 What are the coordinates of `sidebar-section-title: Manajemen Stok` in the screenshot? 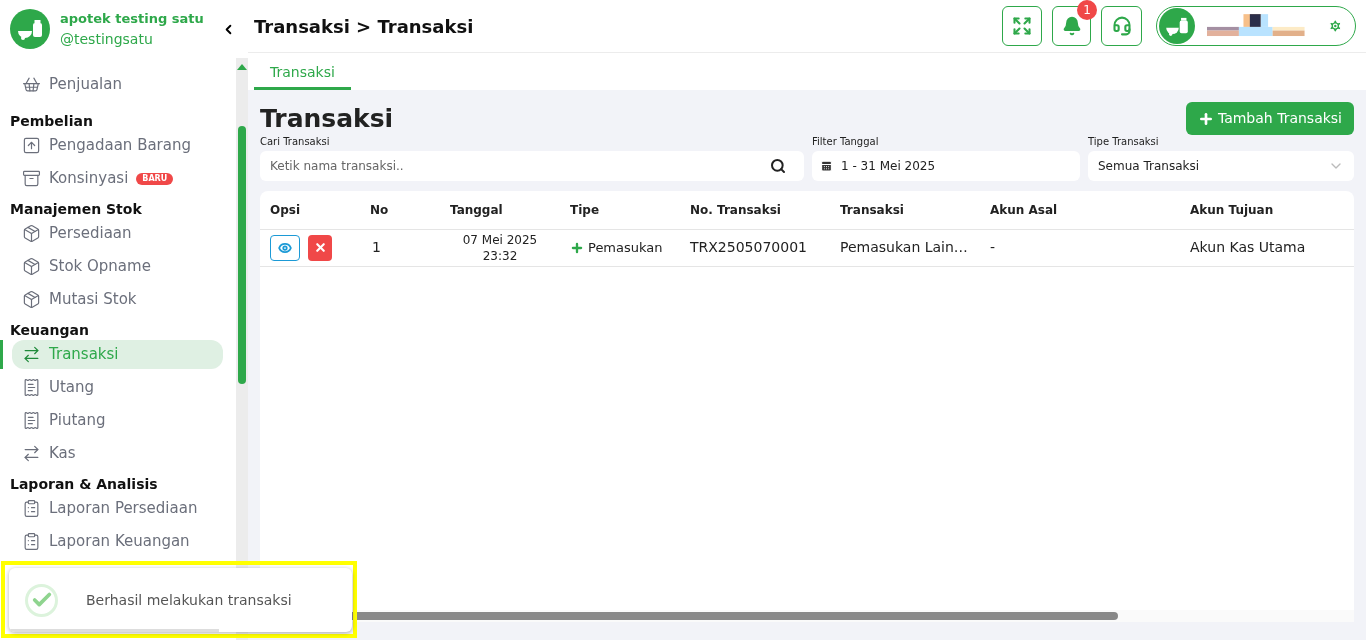 It's located at (76, 209).